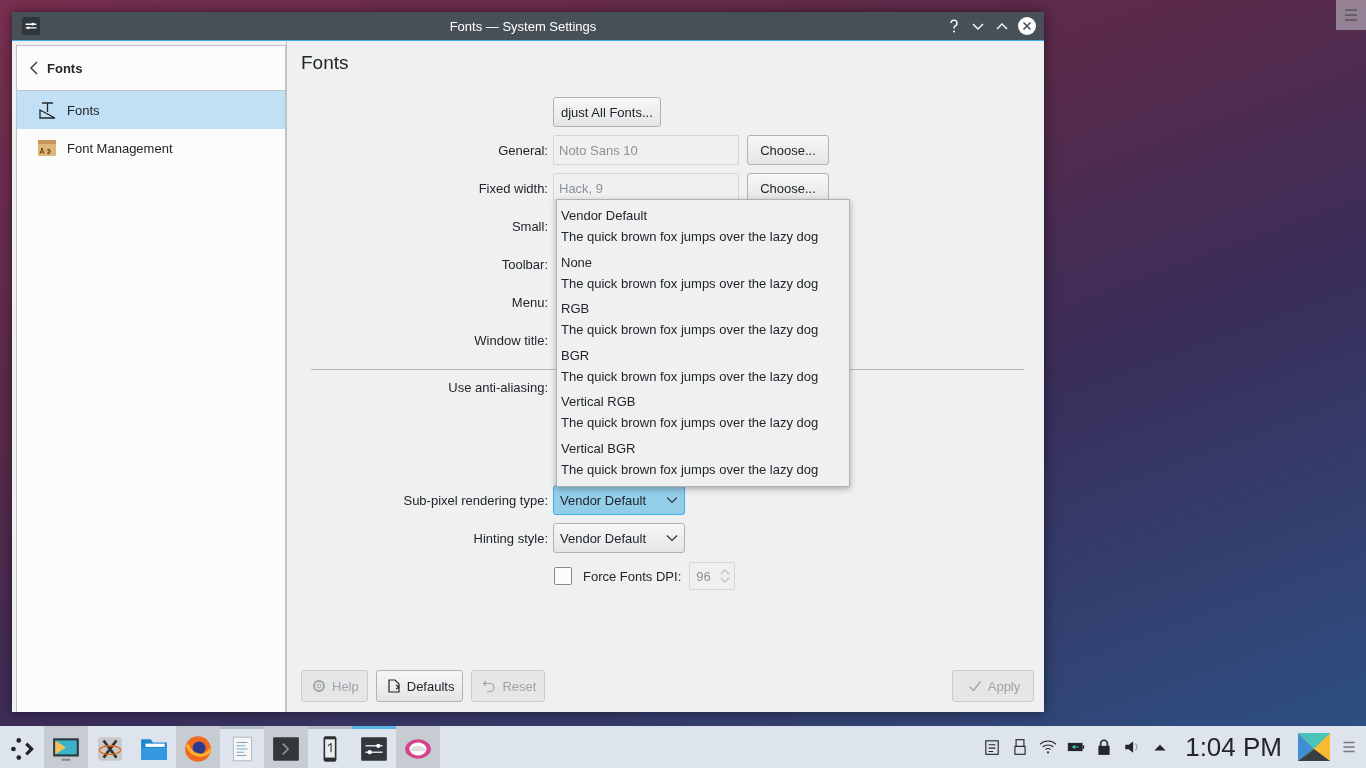 The height and width of the screenshot is (768, 1366). I want to click on checkbox-label: Force Fonts DPI:, so click(632, 576).